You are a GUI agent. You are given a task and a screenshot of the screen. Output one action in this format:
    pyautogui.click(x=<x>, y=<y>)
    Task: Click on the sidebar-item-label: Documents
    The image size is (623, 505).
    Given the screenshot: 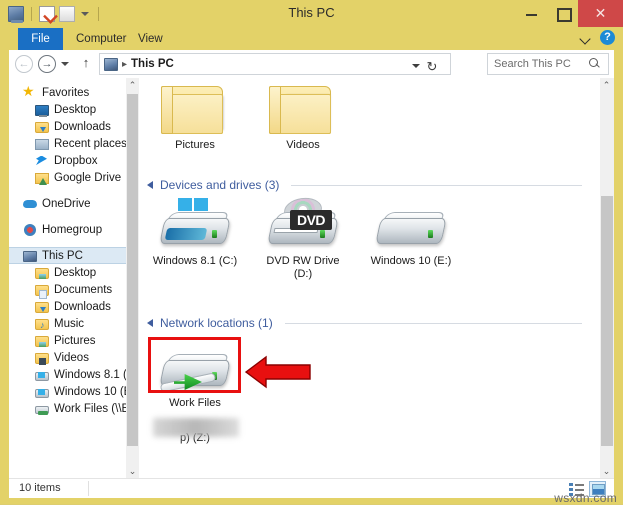 What is the action you would take?
    pyautogui.click(x=83, y=289)
    